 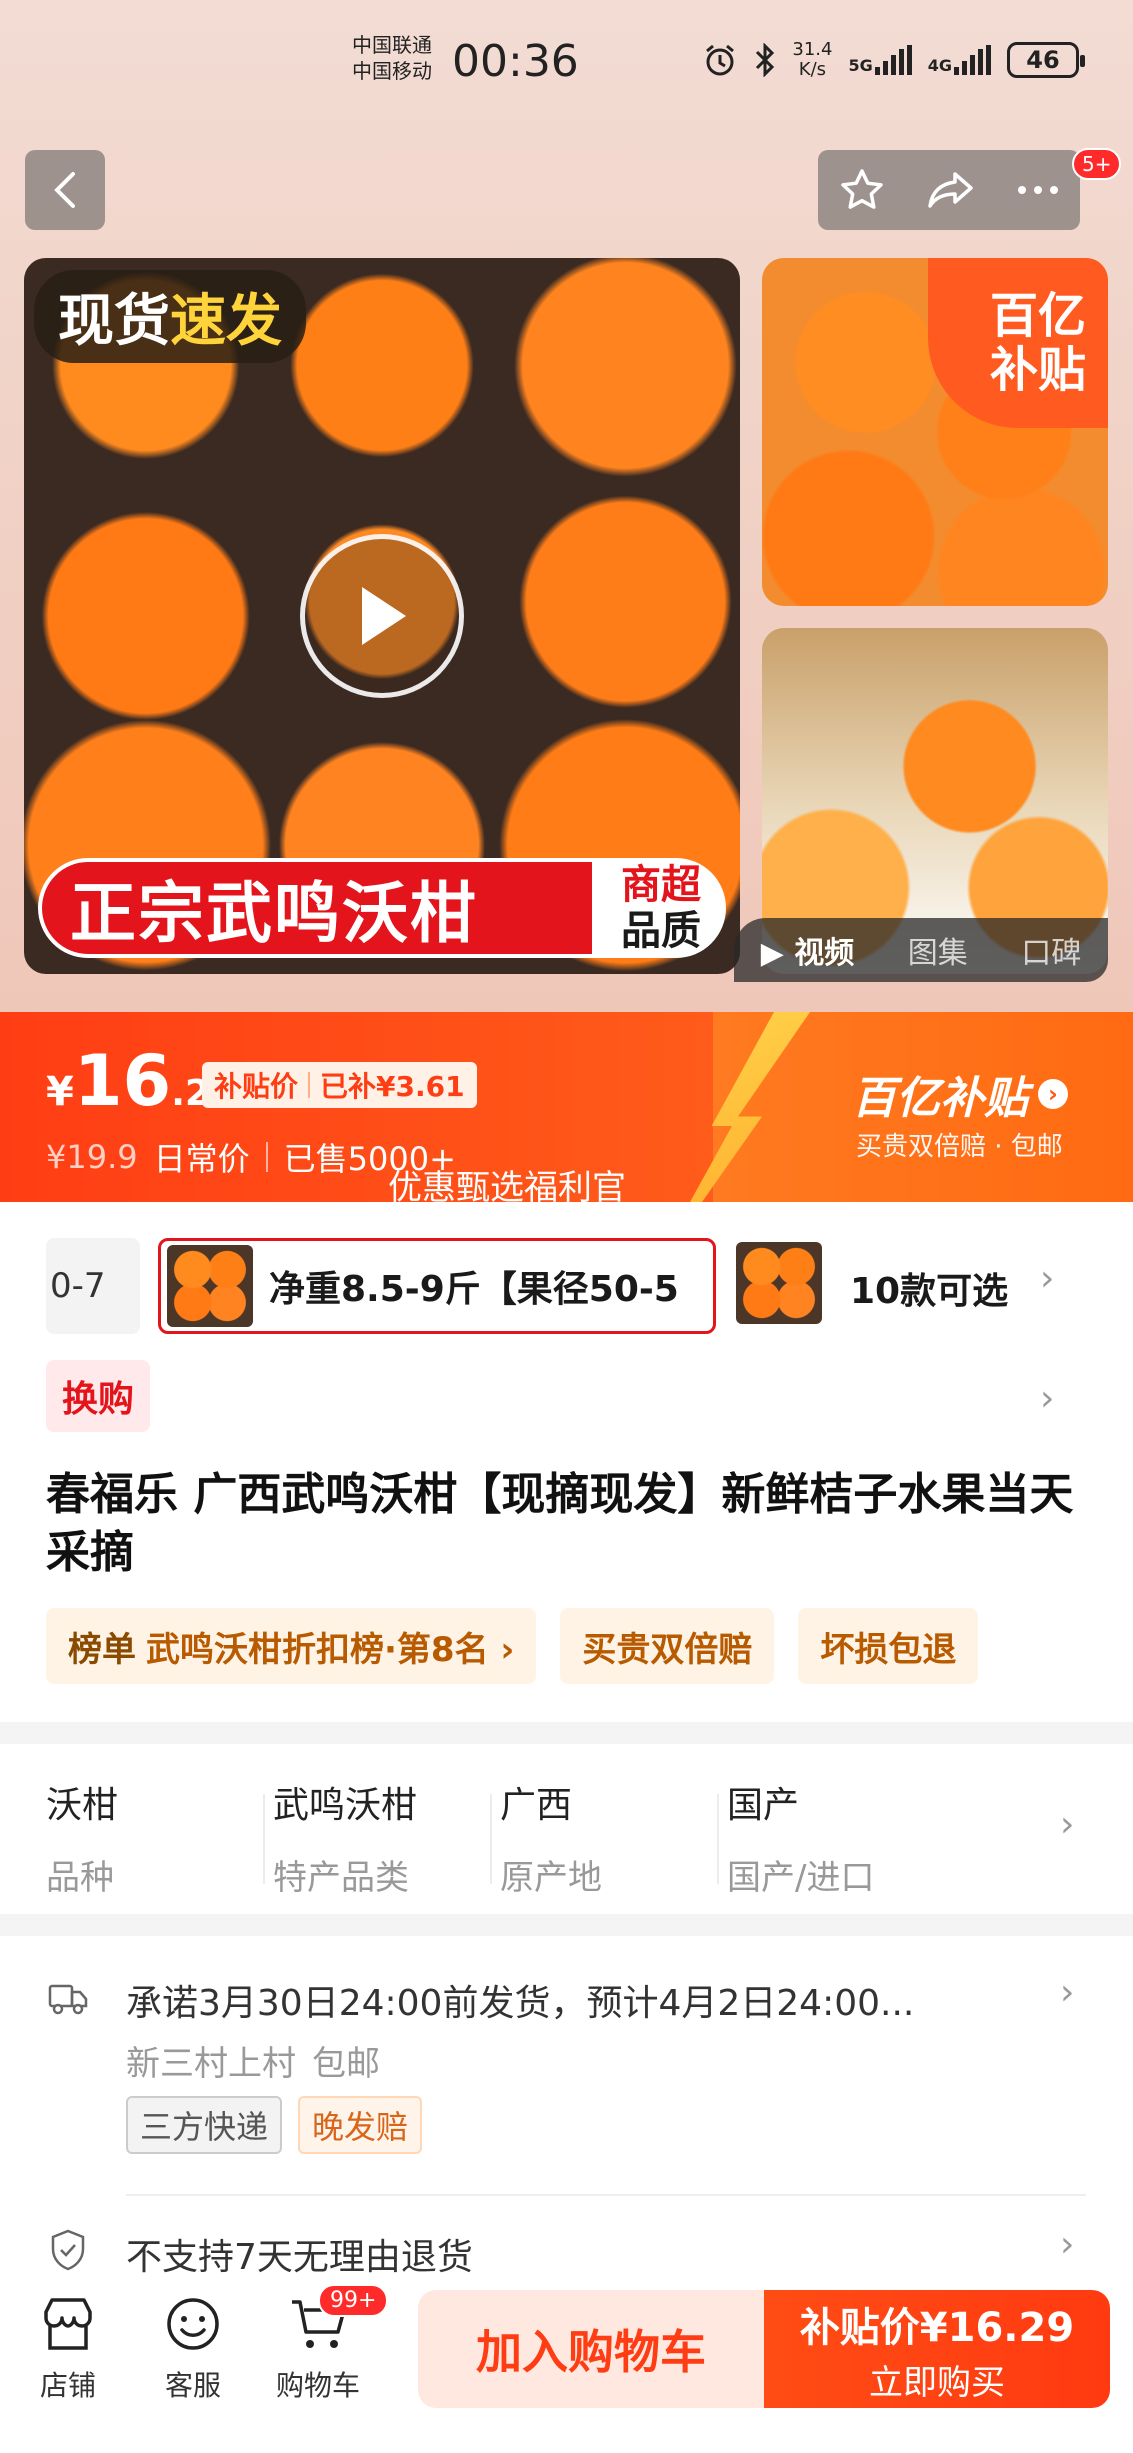 I want to click on service-smile-icon, so click(x=193, y=2324).